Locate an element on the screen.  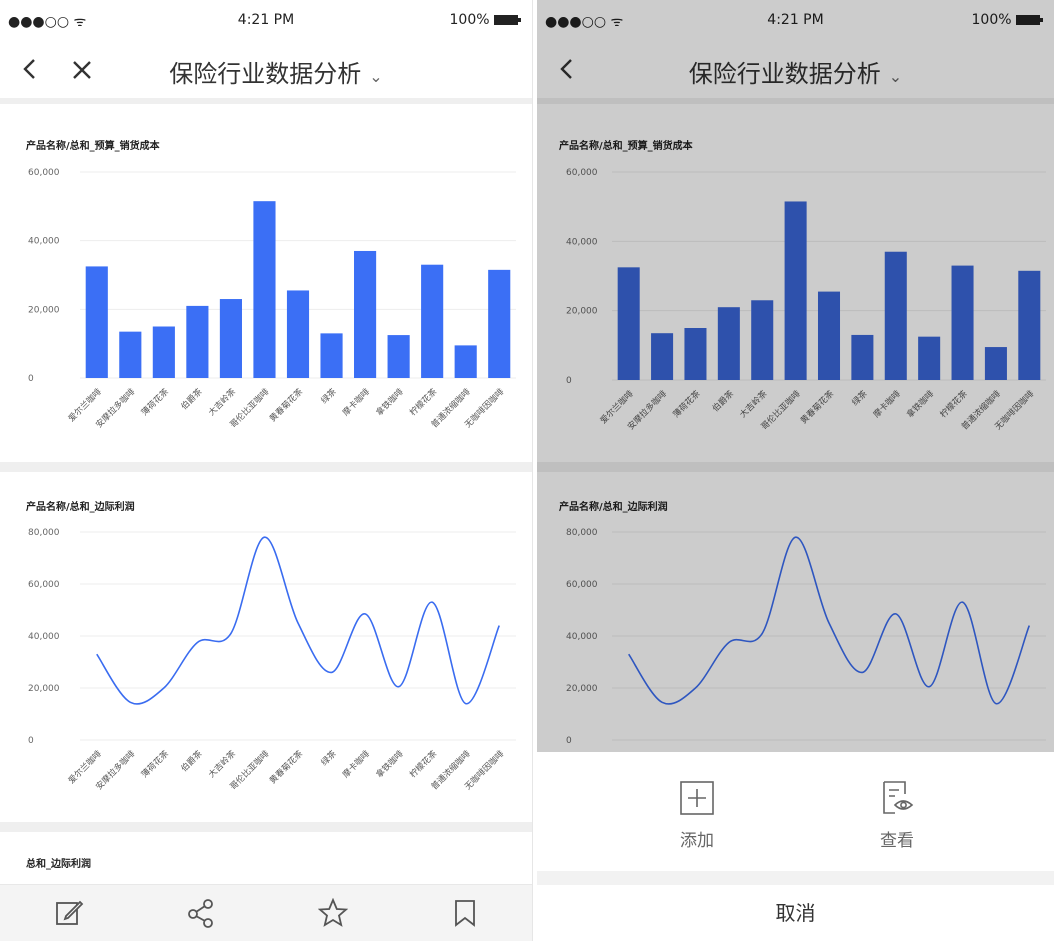
chart-title-third: 总和_边际利润 is located at coordinates (58, 864).